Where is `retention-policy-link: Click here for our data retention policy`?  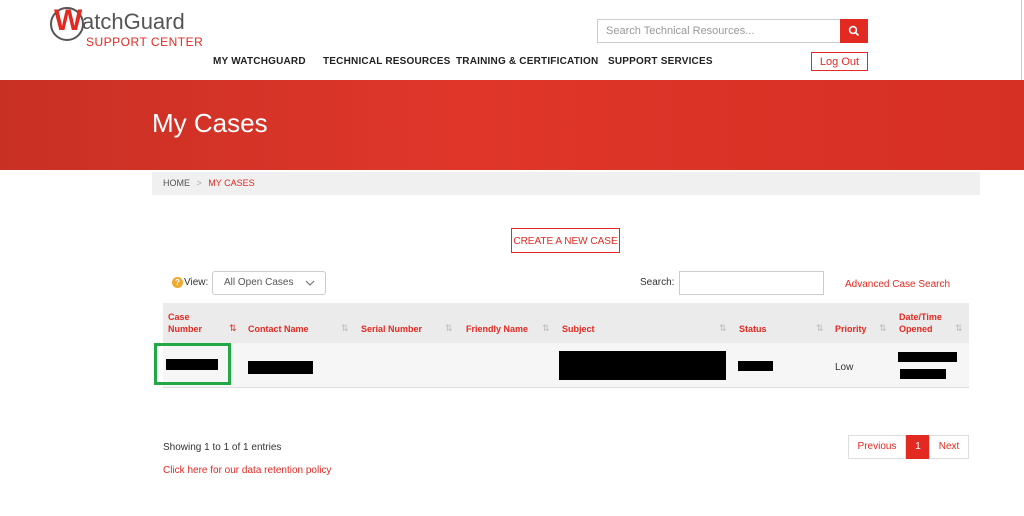 retention-policy-link: Click here for our data retention policy is located at coordinates (247, 470).